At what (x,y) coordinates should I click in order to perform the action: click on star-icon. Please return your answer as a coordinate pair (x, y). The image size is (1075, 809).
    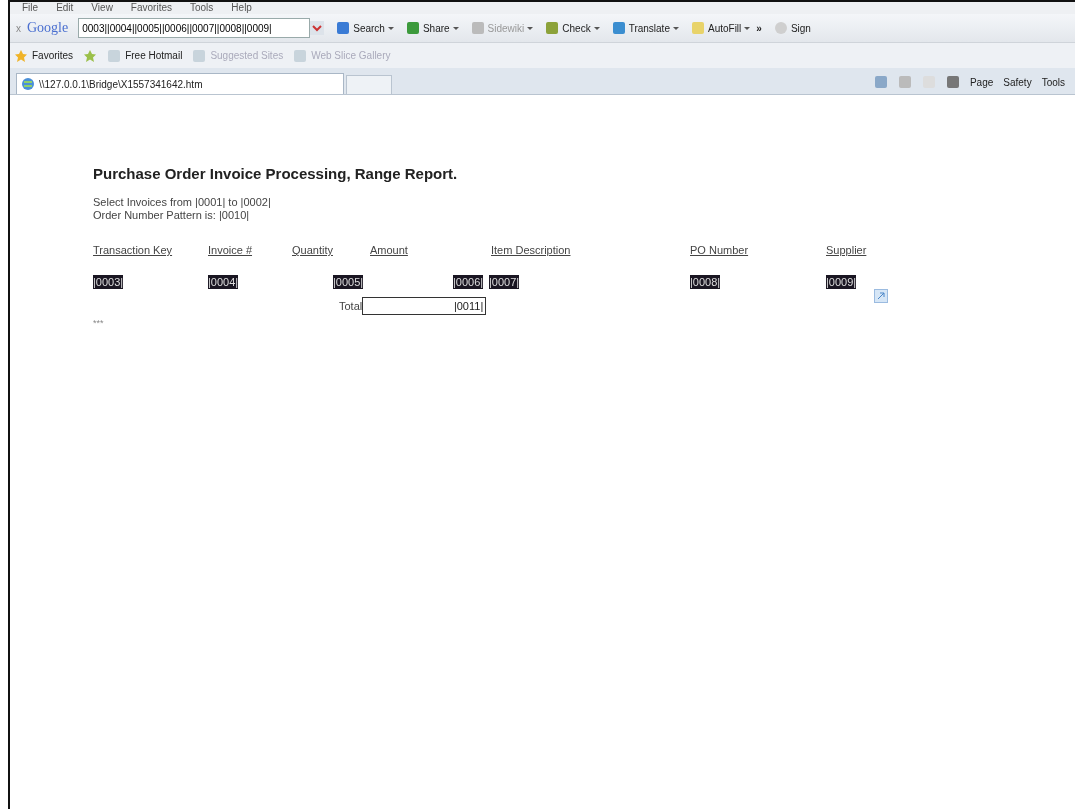
    Looking at the image, I should click on (21, 55).